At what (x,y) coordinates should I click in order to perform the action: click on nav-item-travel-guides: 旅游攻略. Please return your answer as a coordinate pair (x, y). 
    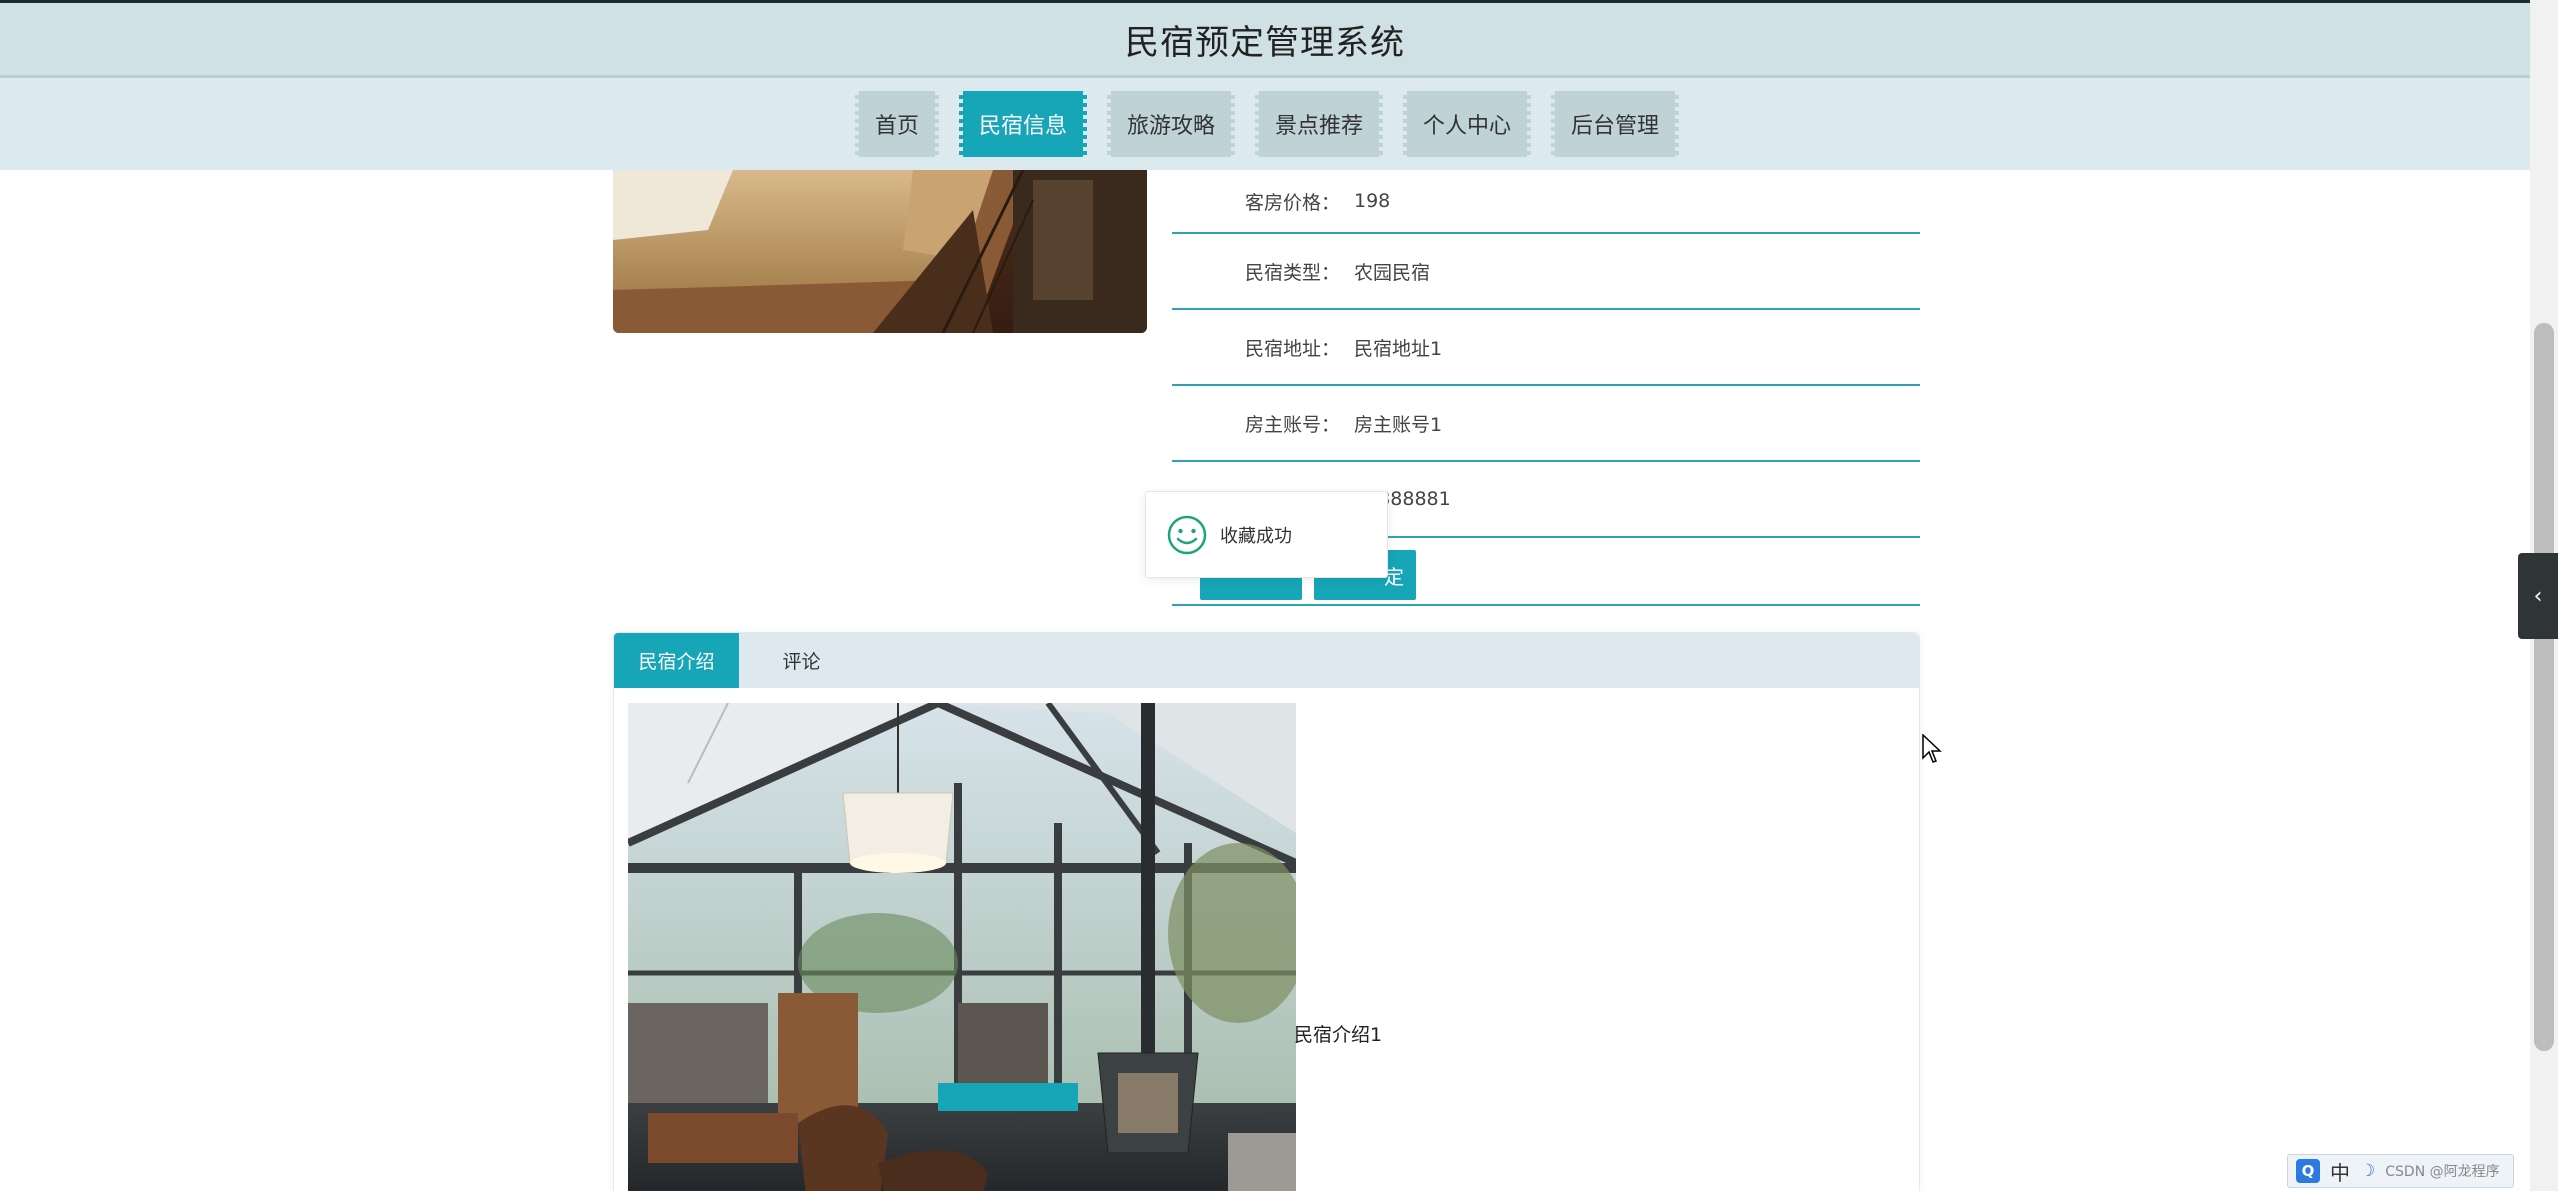
    Looking at the image, I should click on (1171, 124).